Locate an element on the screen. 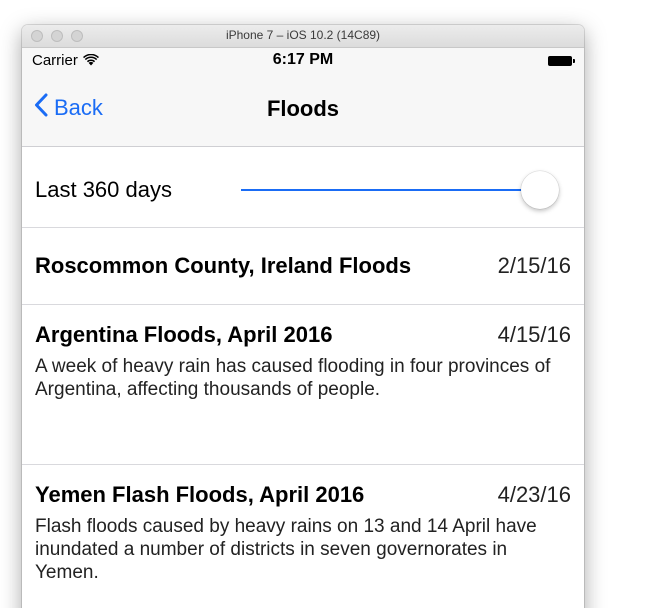  event-row: Roscommon County, Ireland Floods 2/15/16 is located at coordinates (303, 266).